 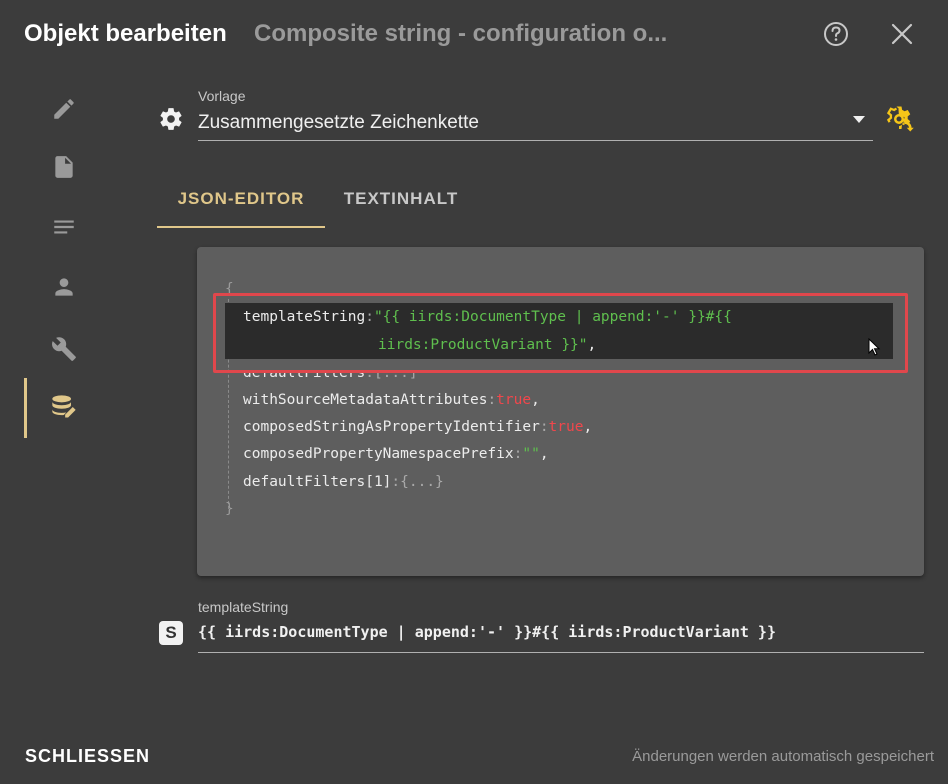 What do you see at coordinates (241, 203) in the screenshot?
I see `tab-json-editor: JSON-EDITOR` at bounding box center [241, 203].